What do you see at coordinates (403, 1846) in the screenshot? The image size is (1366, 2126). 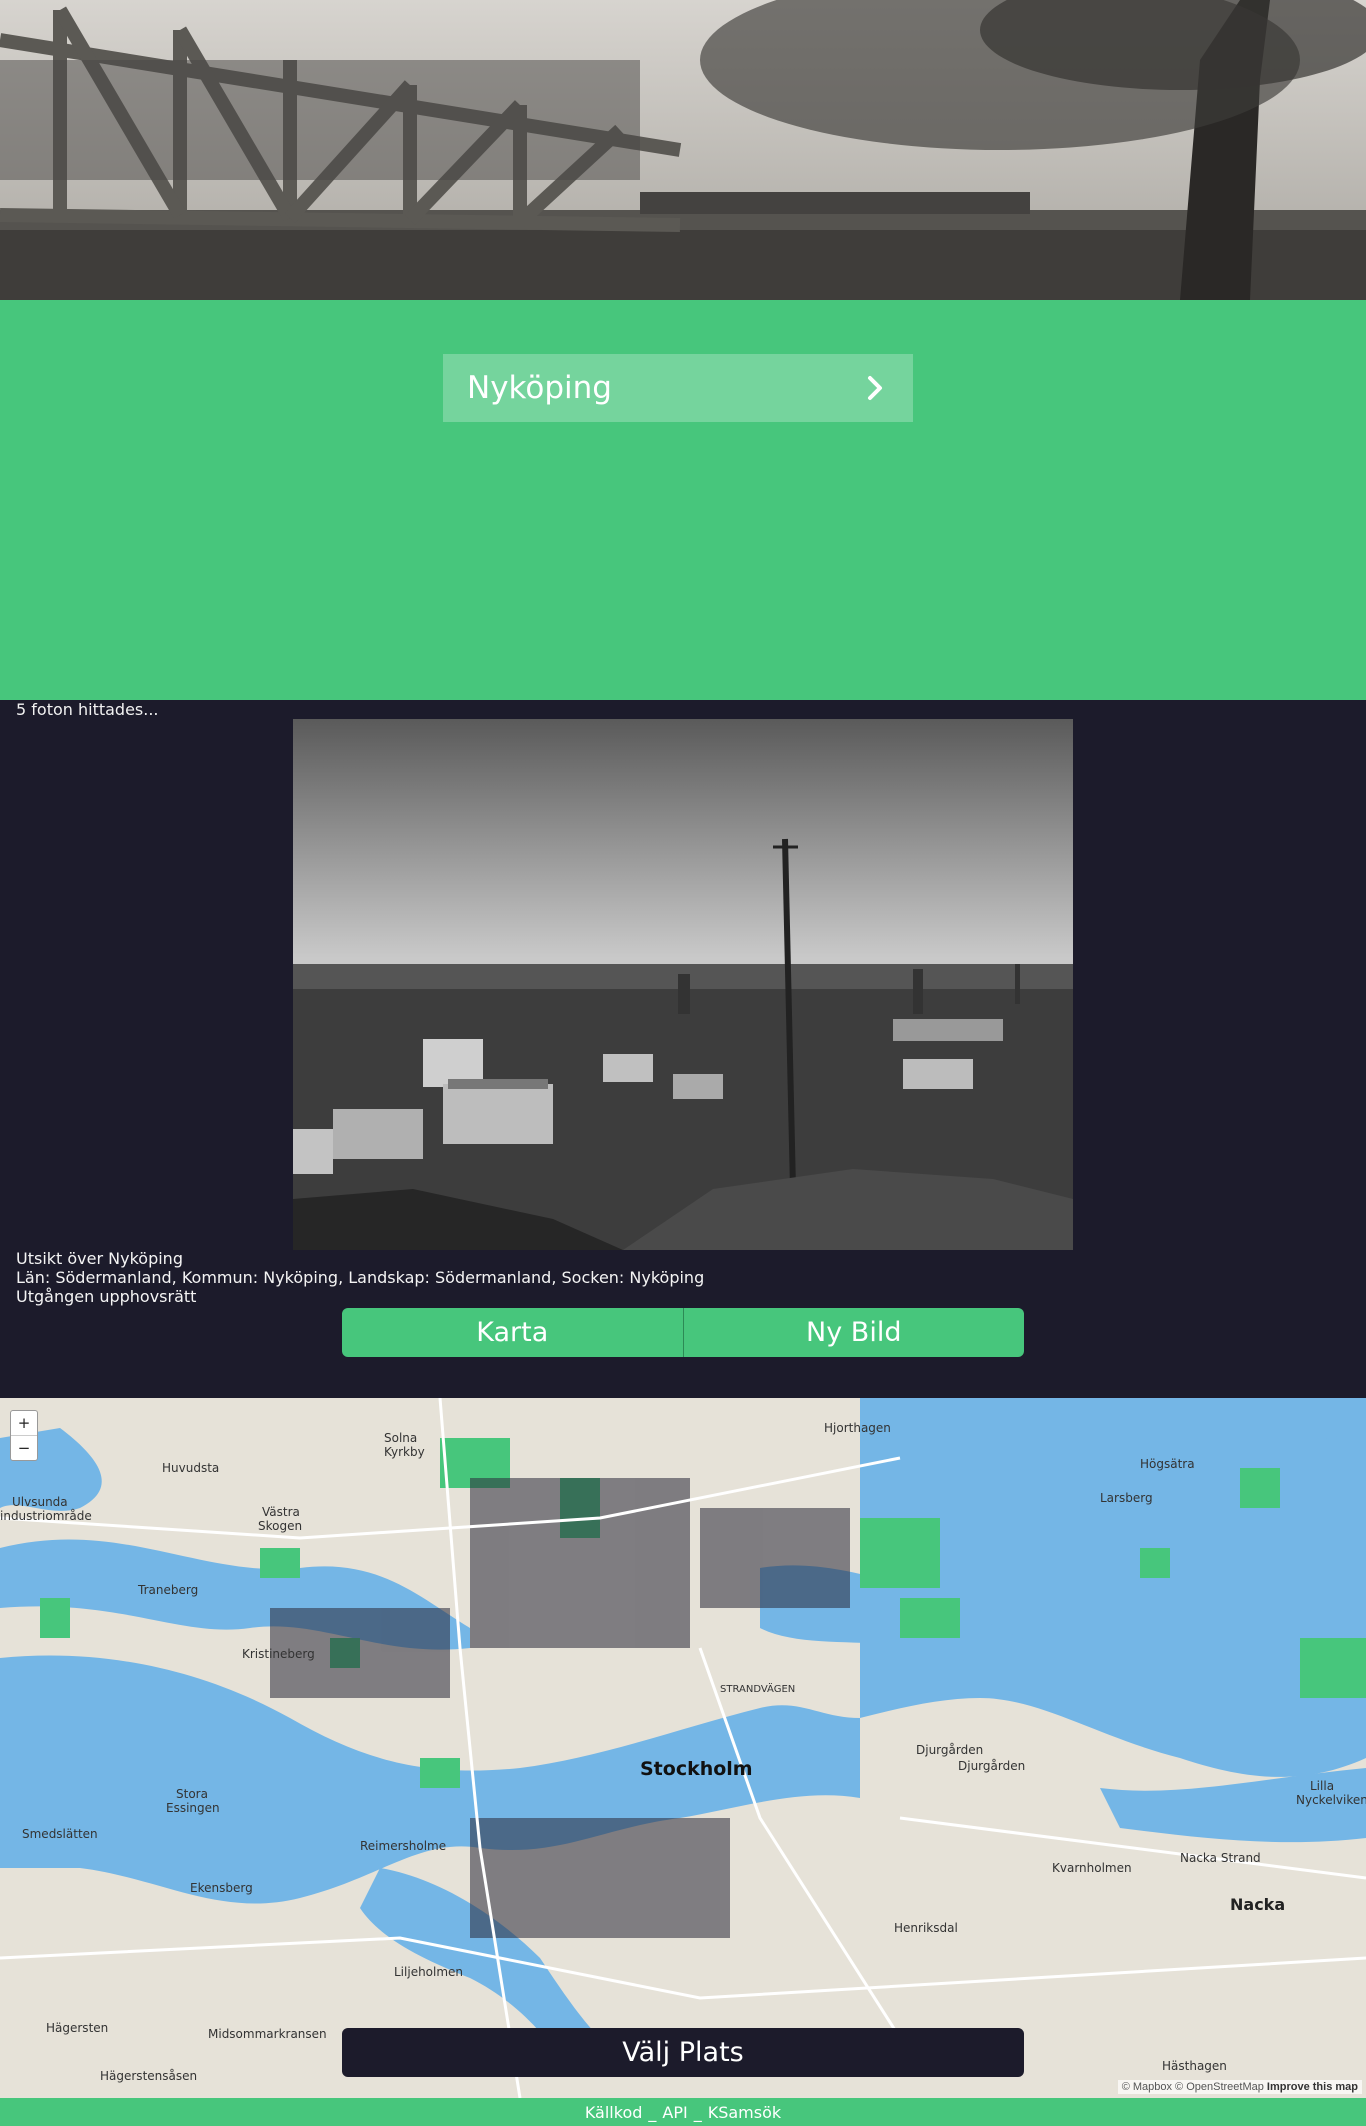 I see `map-label-reimersholme: Reimersholme` at bounding box center [403, 1846].